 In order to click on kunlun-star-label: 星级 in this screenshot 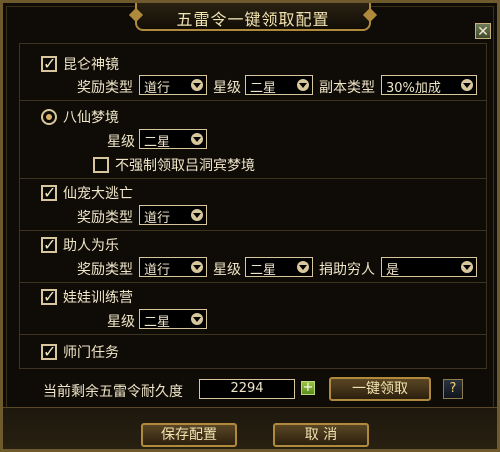, I will do `click(227, 88)`.